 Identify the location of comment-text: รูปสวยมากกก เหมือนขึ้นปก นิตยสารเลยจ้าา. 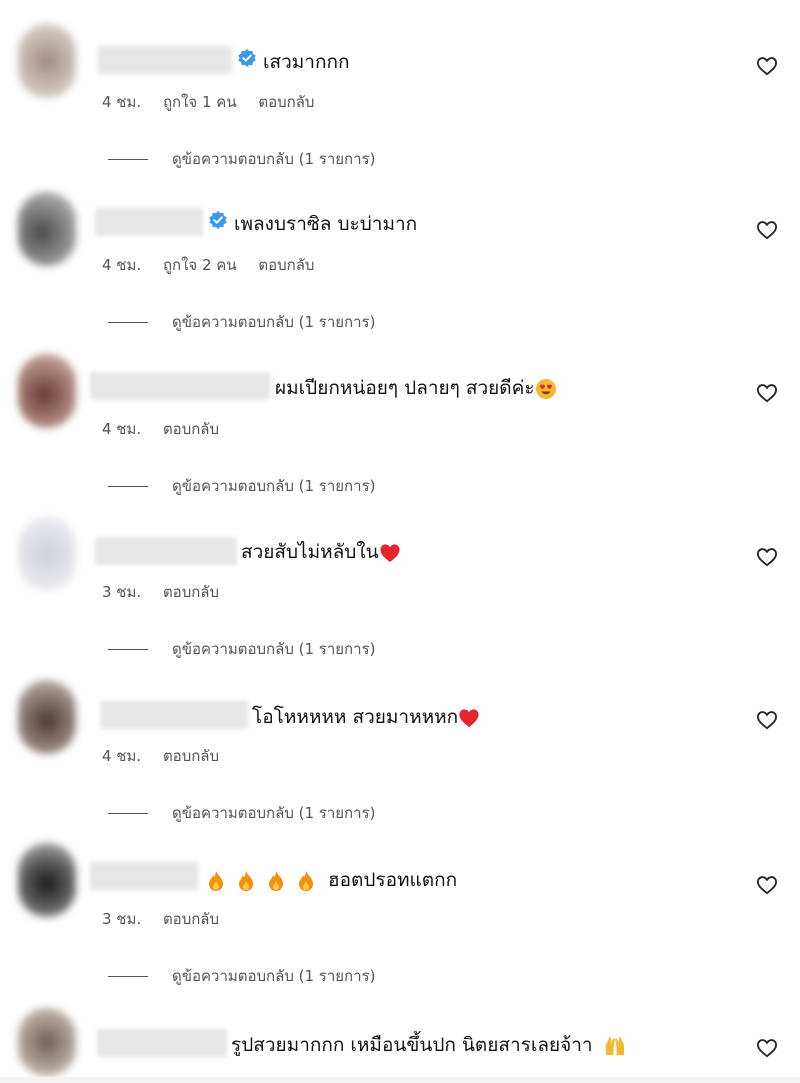
(429, 1045).